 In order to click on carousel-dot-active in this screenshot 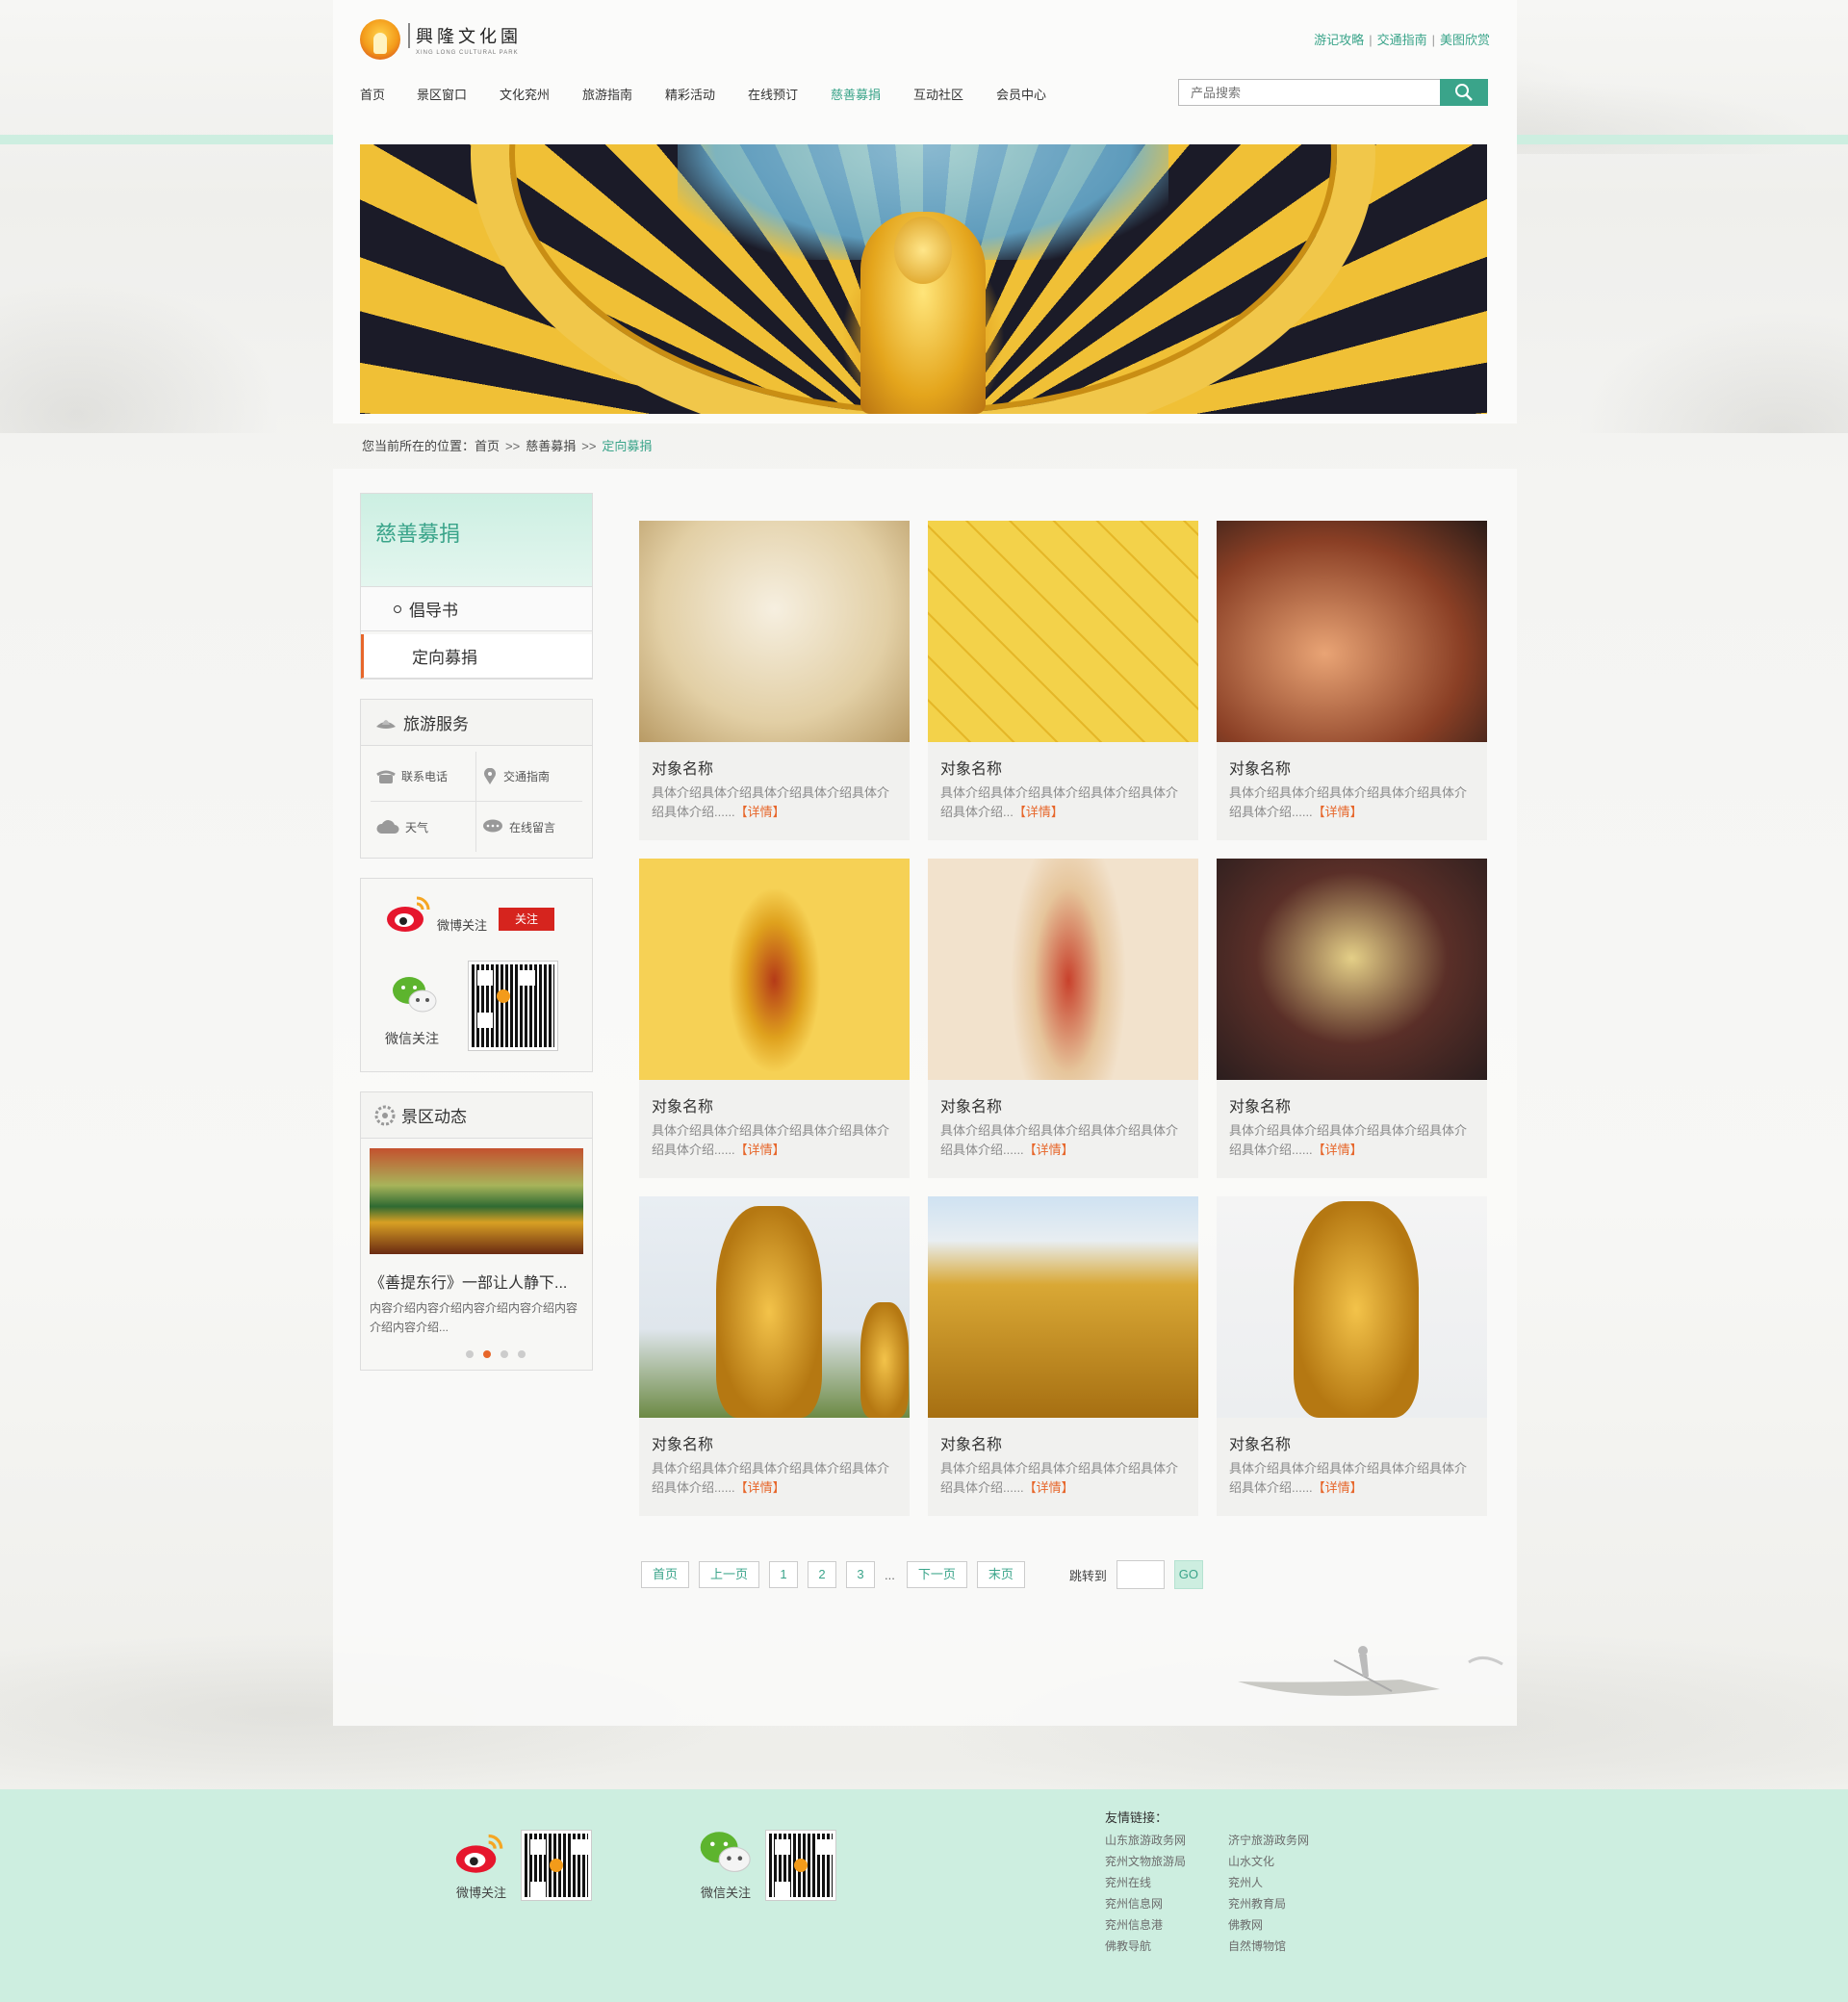, I will do `click(487, 1354)`.